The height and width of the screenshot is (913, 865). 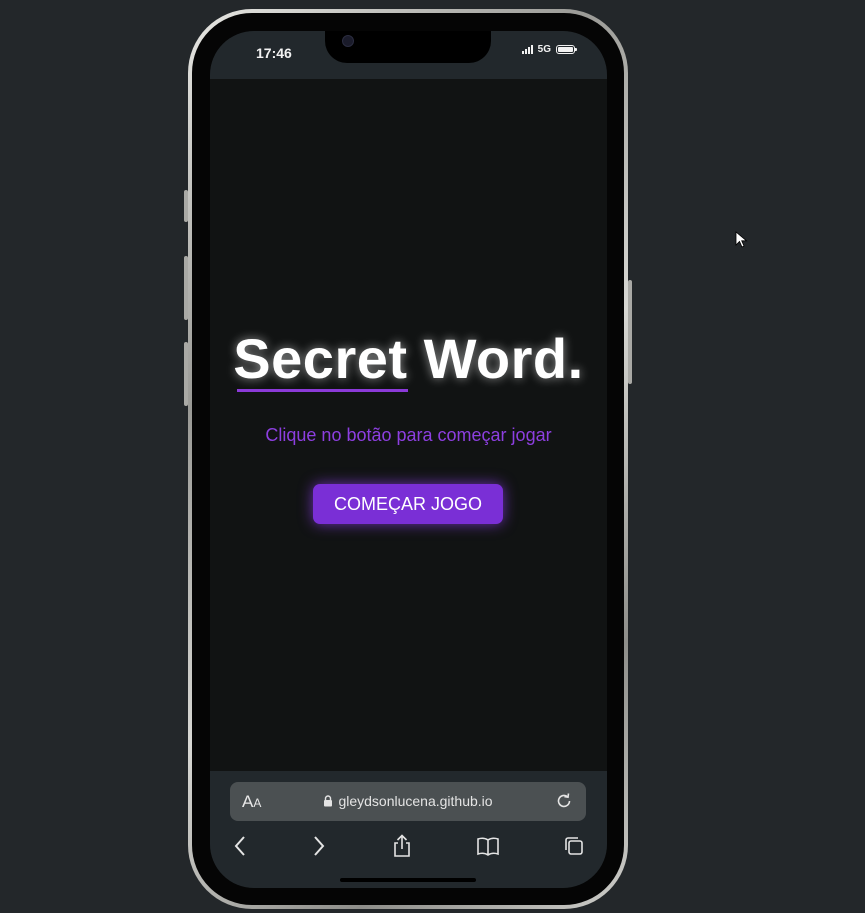 I want to click on signal-icon, so click(x=527, y=49).